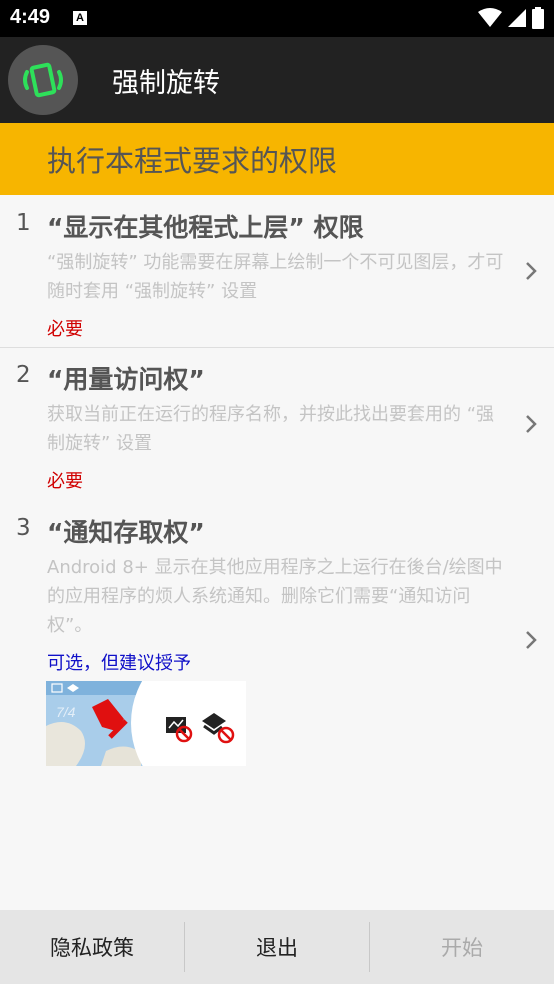  What do you see at coordinates (166, 83) in the screenshot?
I see `app-title: 强制旋转` at bounding box center [166, 83].